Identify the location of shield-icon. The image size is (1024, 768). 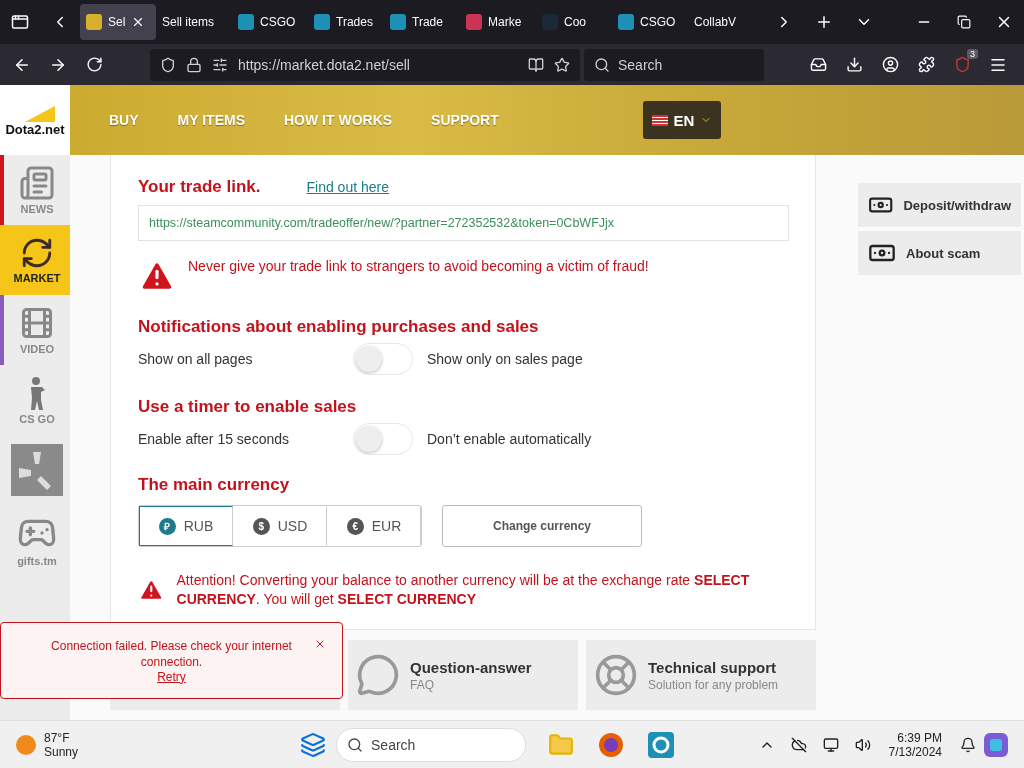
(168, 64).